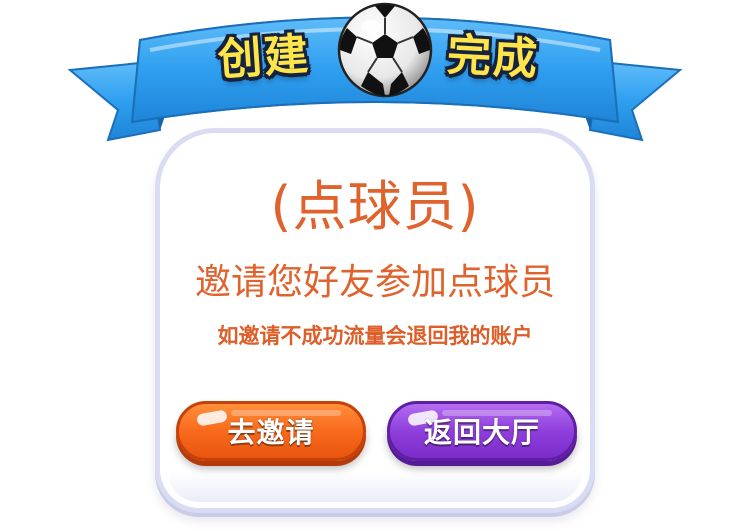  Describe the element at coordinates (385, 50) in the screenshot. I see `soccer-ball-icon` at that location.